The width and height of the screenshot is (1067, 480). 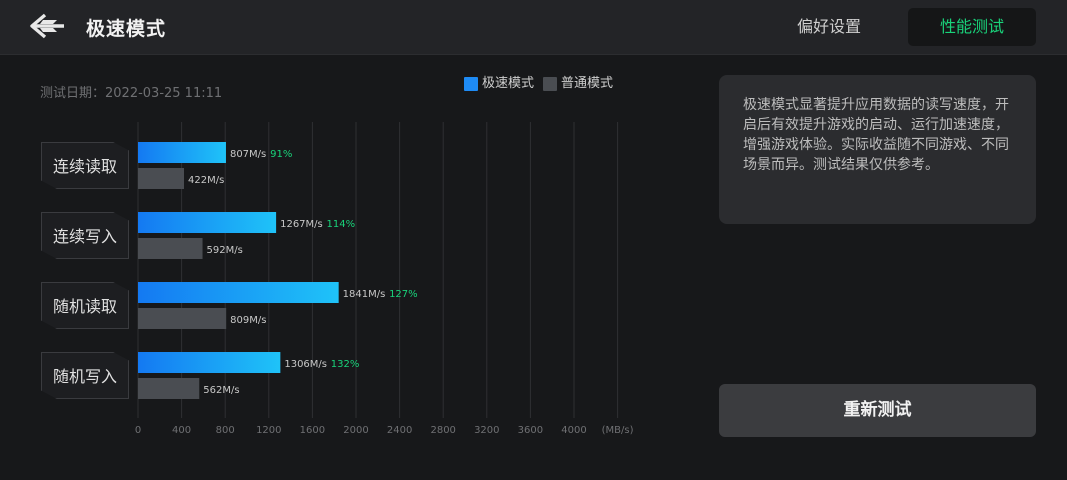 I want to click on data-label-fast: 1841M/s, so click(x=364, y=294).